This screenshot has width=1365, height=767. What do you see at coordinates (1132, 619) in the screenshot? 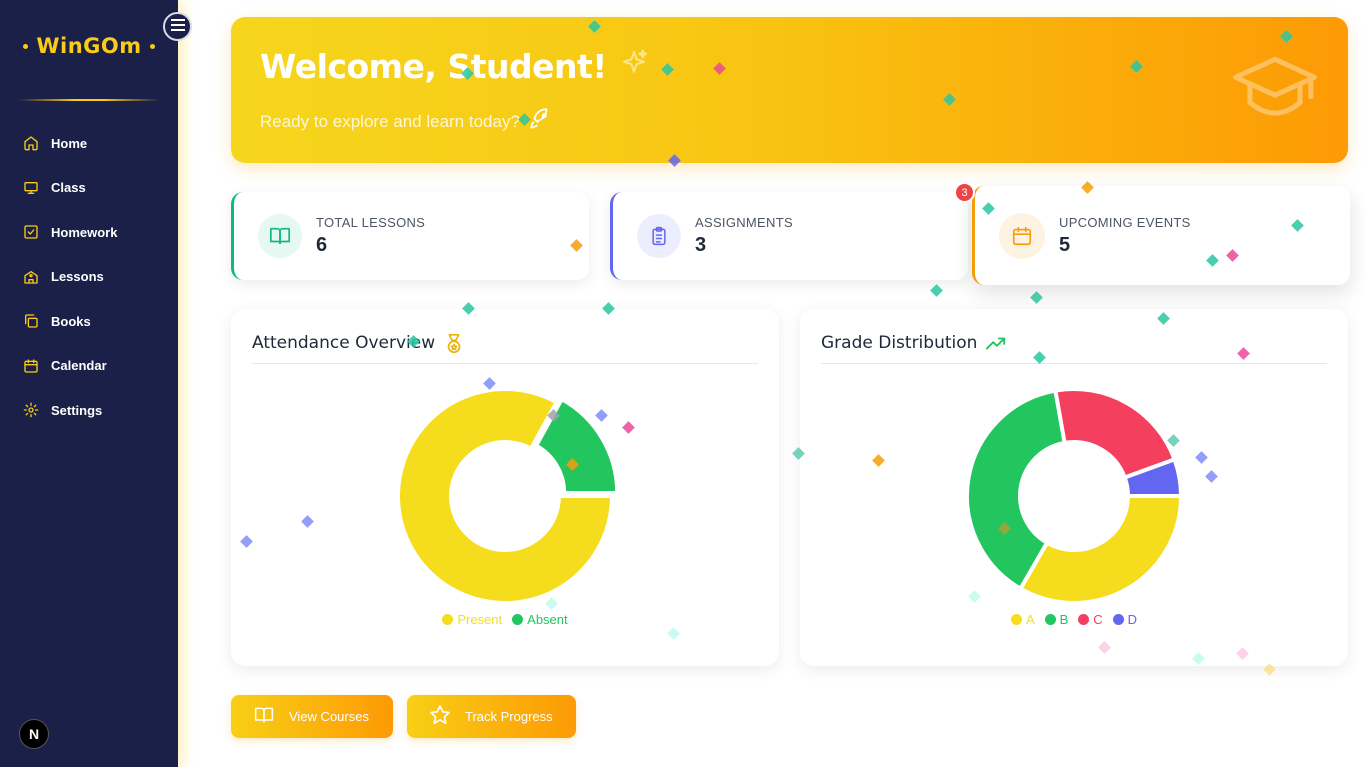
I see `legend-label: D` at bounding box center [1132, 619].